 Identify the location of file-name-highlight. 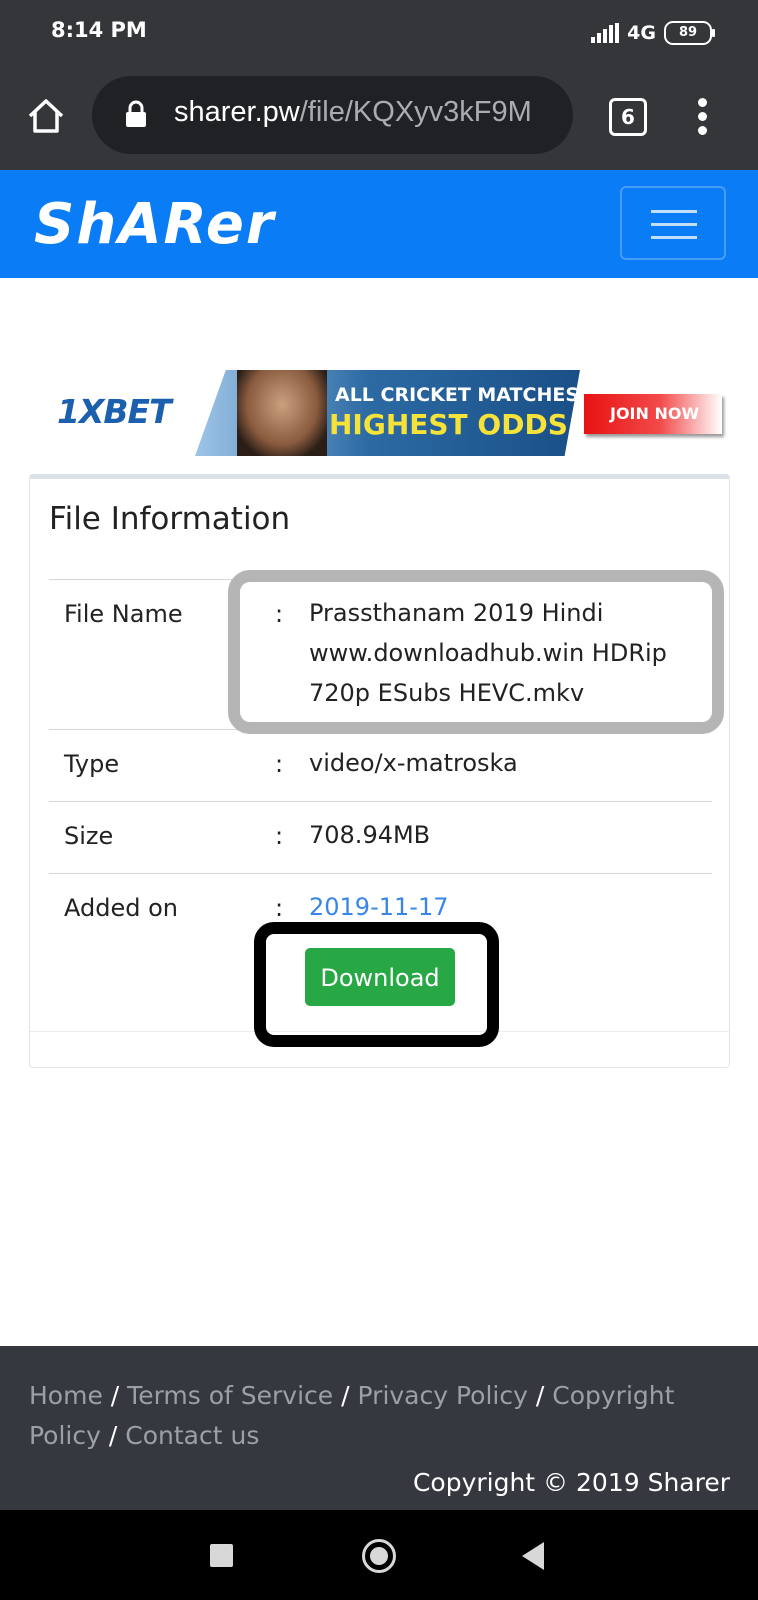
(476, 652).